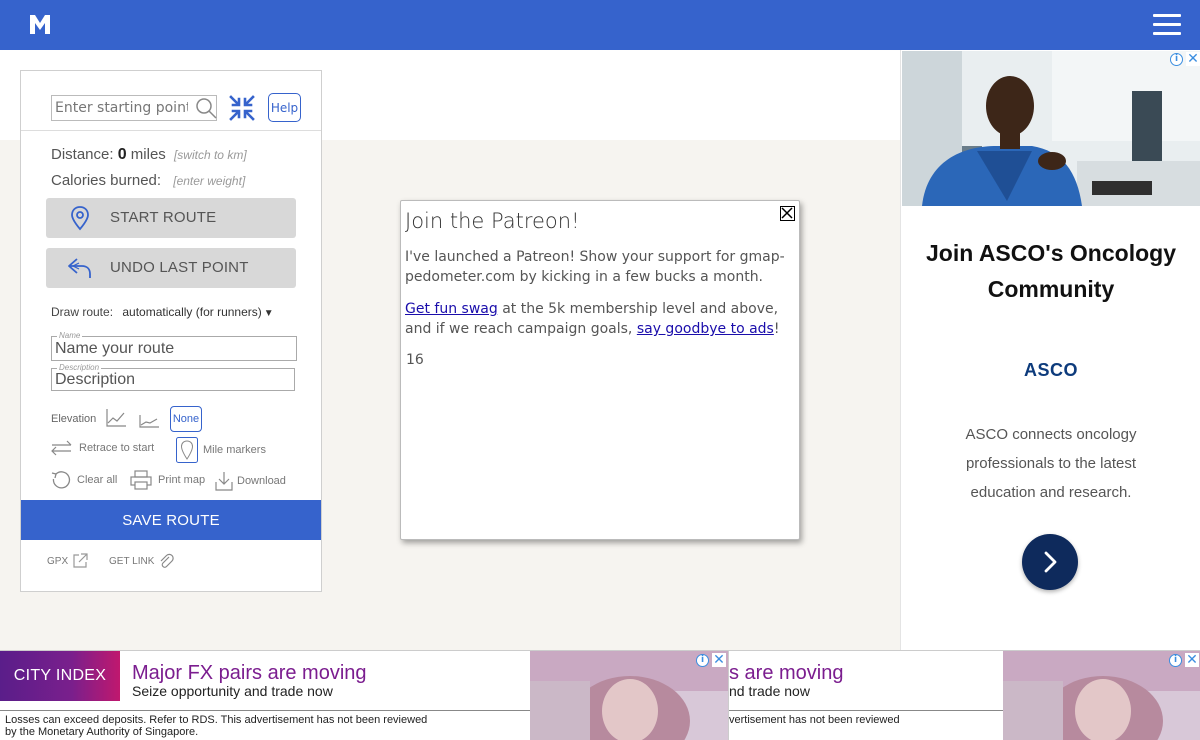 This screenshot has width=1200, height=740. What do you see at coordinates (415, 360) in the screenshot?
I see `modal-counter: 16` at bounding box center [415, 360].